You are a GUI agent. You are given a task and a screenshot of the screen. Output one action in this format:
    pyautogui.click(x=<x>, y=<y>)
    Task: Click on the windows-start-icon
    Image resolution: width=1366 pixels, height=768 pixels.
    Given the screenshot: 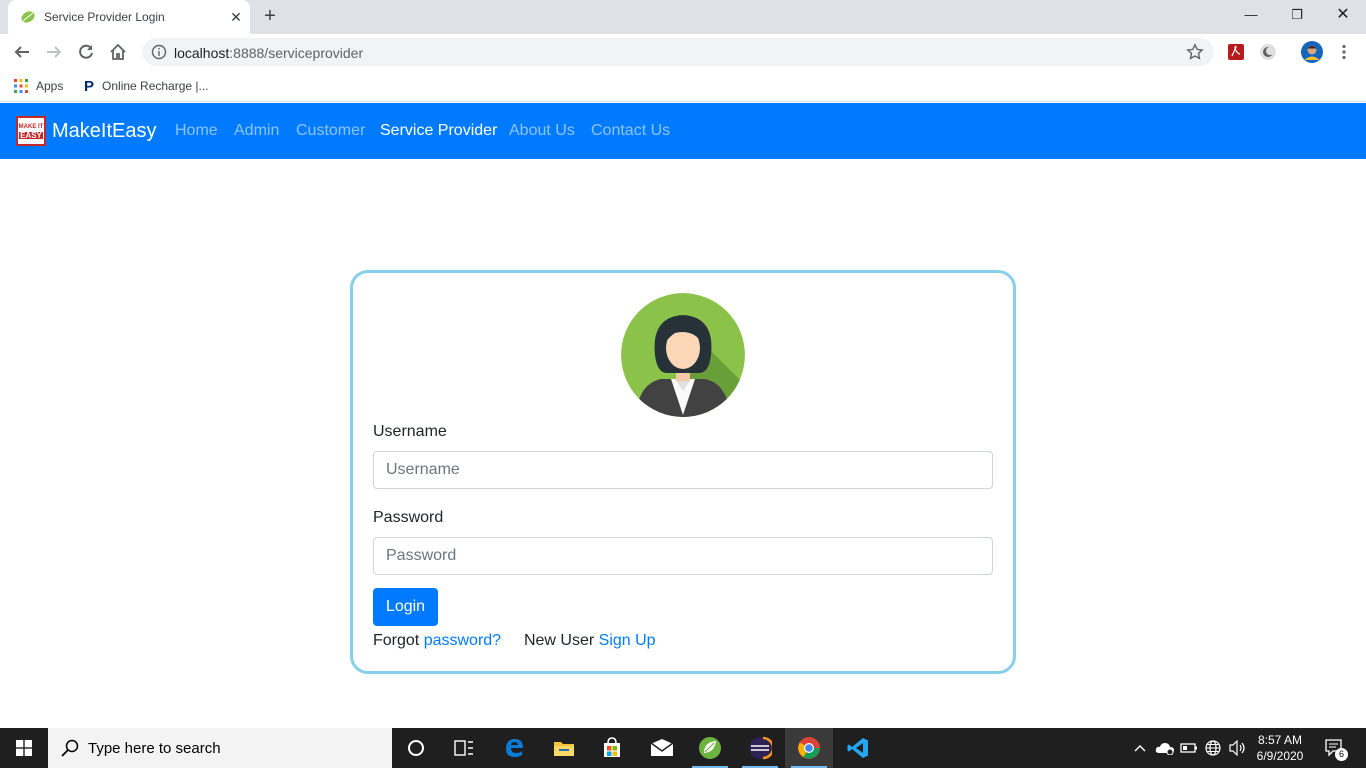 What is the action you would take?
    pyautogui.click(x=24, y=748)
    